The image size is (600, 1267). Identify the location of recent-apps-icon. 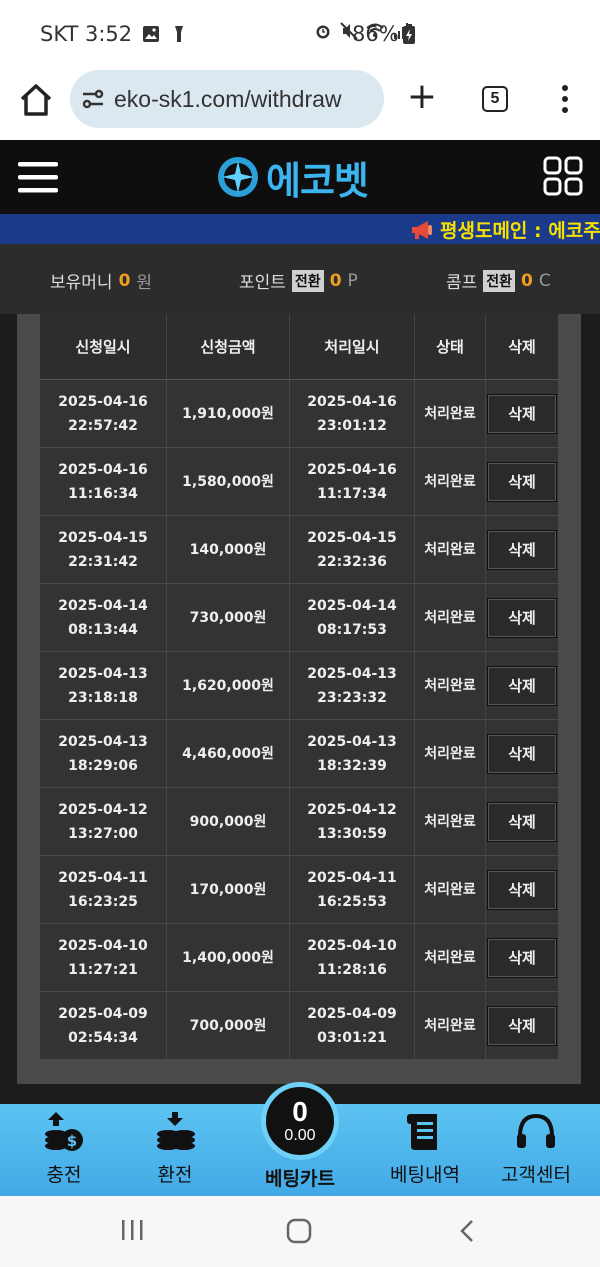
(132, 1230).